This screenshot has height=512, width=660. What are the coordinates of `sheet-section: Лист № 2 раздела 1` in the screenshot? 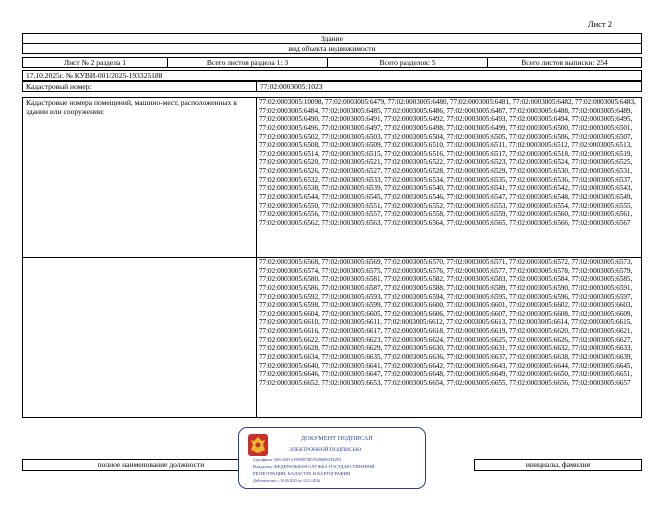 It's located at (95, 62).